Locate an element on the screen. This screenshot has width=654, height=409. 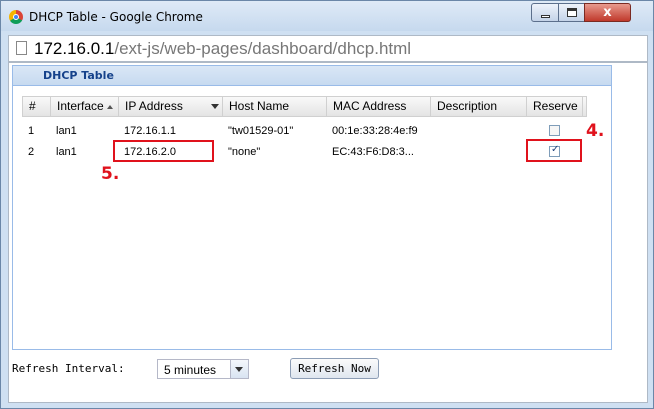
title-bar: DHCP Table - Google Chrome x is located at coordinates (327, 16).